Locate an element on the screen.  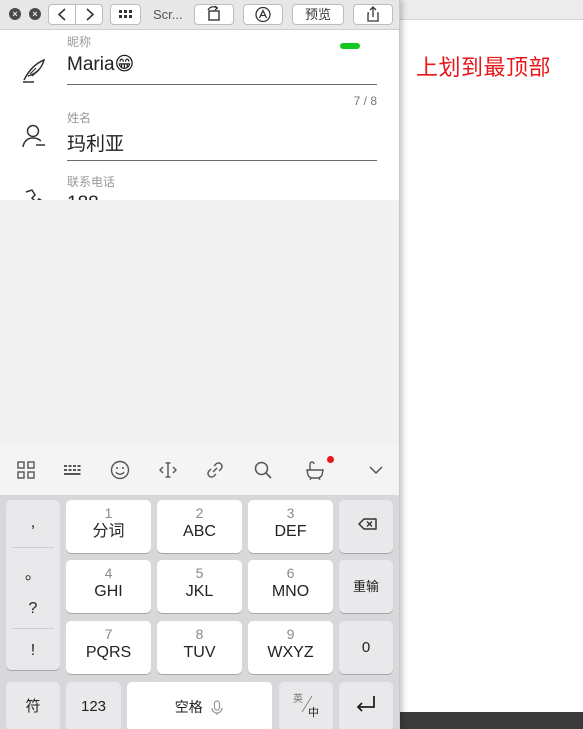
simulator-toolbar: × × Scr... 预览 is located at coordinates (199, 15).